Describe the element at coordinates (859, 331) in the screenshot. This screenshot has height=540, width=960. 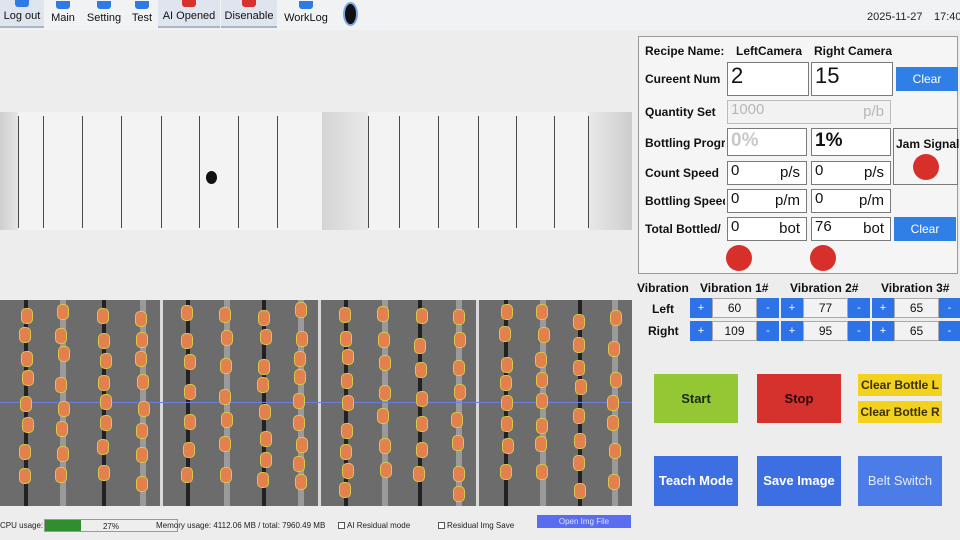
I see `vibration-2-right-minus: -` at that location.